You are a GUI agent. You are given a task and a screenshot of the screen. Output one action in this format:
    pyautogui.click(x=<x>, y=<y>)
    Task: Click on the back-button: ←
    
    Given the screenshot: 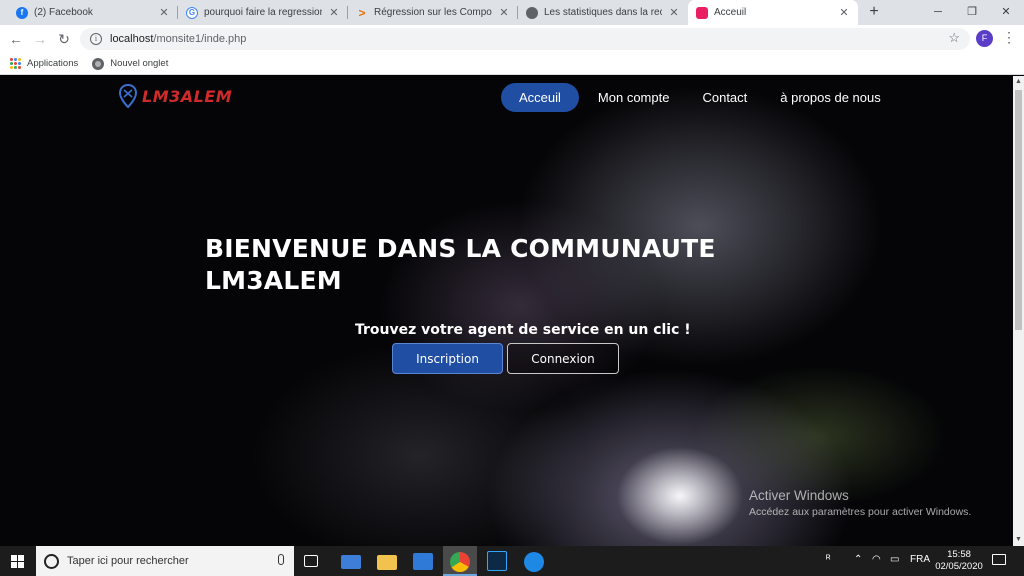 What is the action you would take?
    pyautogui.click(x=16, y=39)
    